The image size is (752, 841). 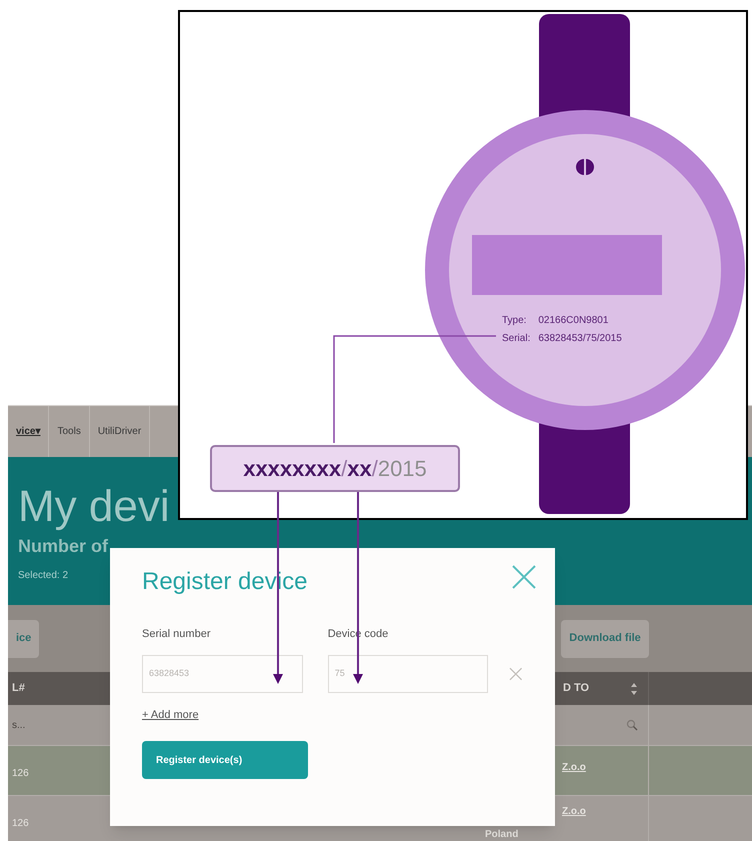 What do you see at coordinates (524, 577) in the screenshot?
I see `close-icon` at bounding box center [524, 577].